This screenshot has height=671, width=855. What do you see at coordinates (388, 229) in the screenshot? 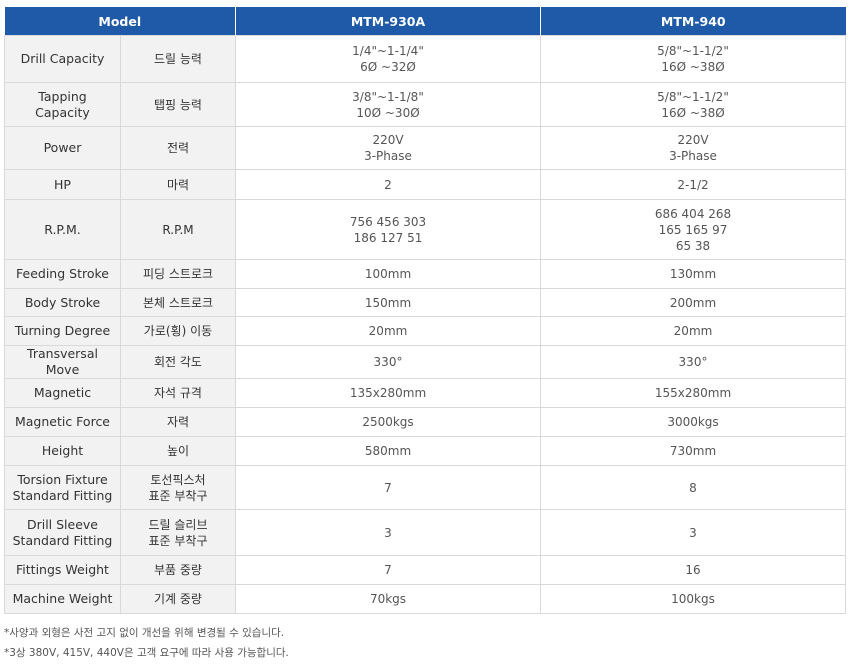
I see `row-value-1: 756 456 303 186 127 51` at bounding box center [388, 229].